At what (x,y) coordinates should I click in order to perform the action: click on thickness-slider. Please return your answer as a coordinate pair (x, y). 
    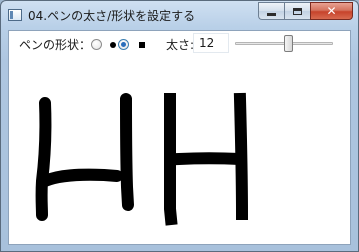
    Looking at the image, I should click on (284, 44).